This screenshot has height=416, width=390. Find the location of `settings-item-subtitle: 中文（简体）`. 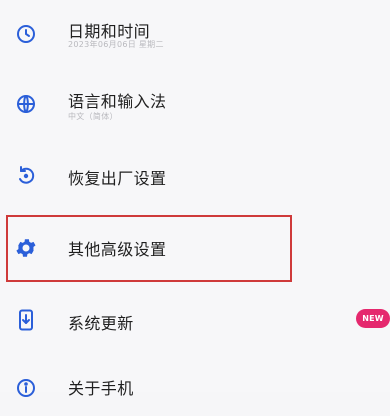

settings-item-subtitle: 中文（简体） is located at coordinates (93, 116).